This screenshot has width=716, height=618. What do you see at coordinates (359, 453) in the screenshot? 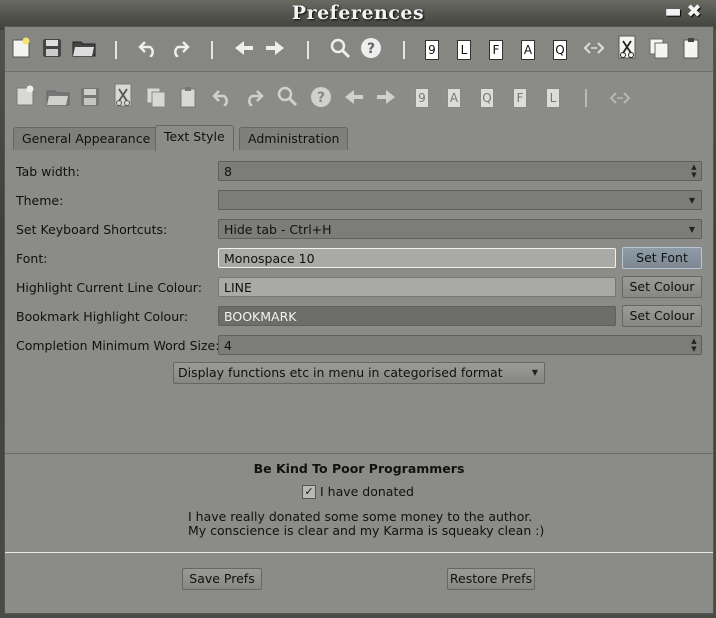
I see `section-divider` at bounding box center [359, 453].